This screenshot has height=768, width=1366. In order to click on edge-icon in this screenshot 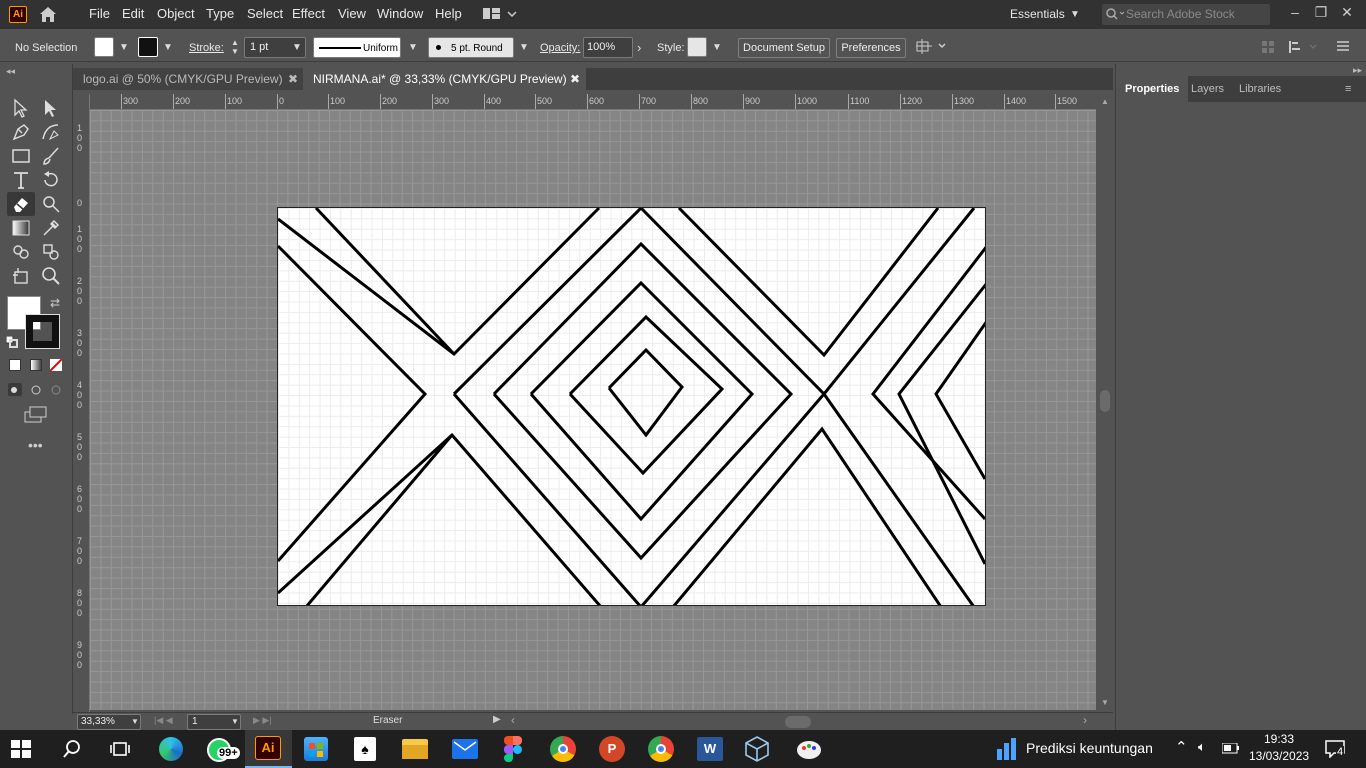, I will do `click(172, 749)`.